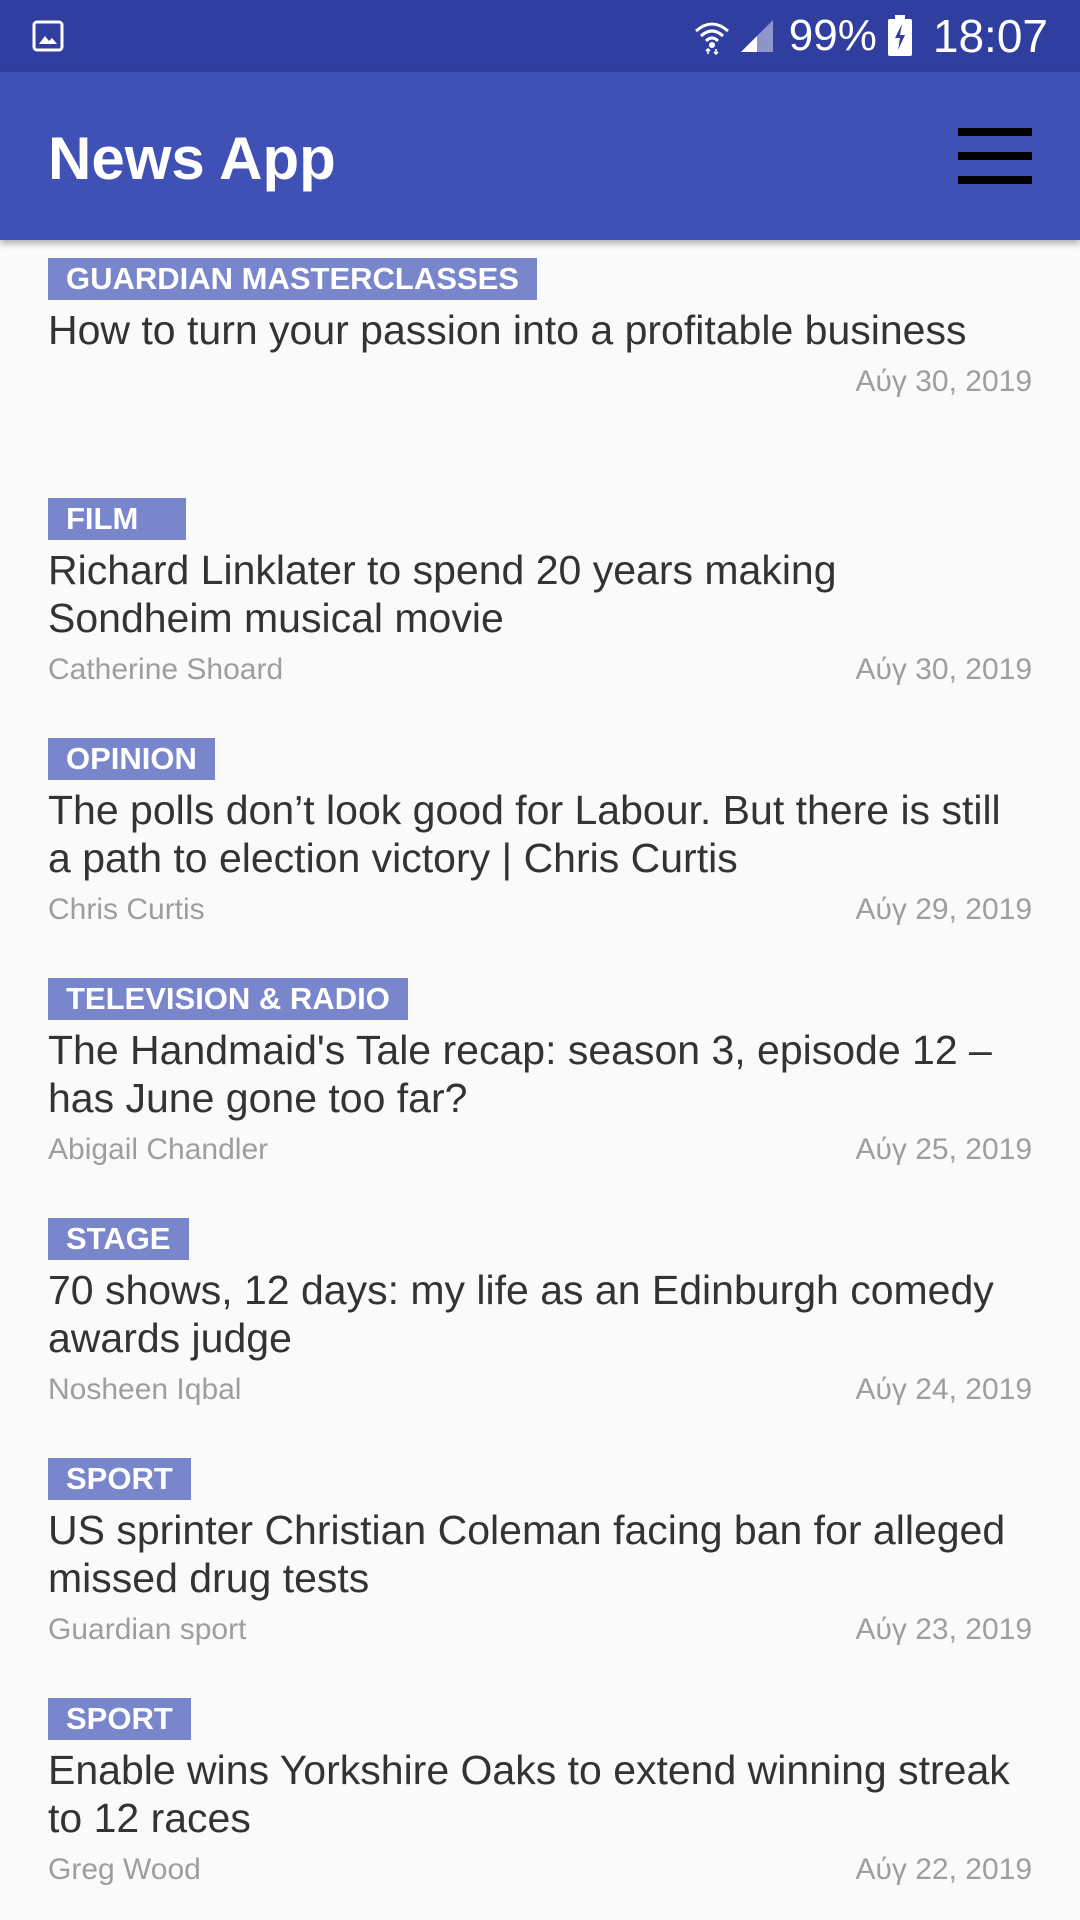 The image size is (1080, 1920). Describe the element at coordinates (943, 1389) in the screenshot. I see `article-date: Αύγ 24, 2019` at that location.